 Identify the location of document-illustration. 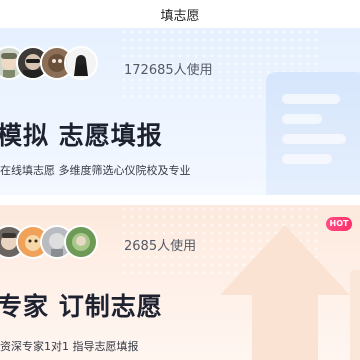
(313, 133).